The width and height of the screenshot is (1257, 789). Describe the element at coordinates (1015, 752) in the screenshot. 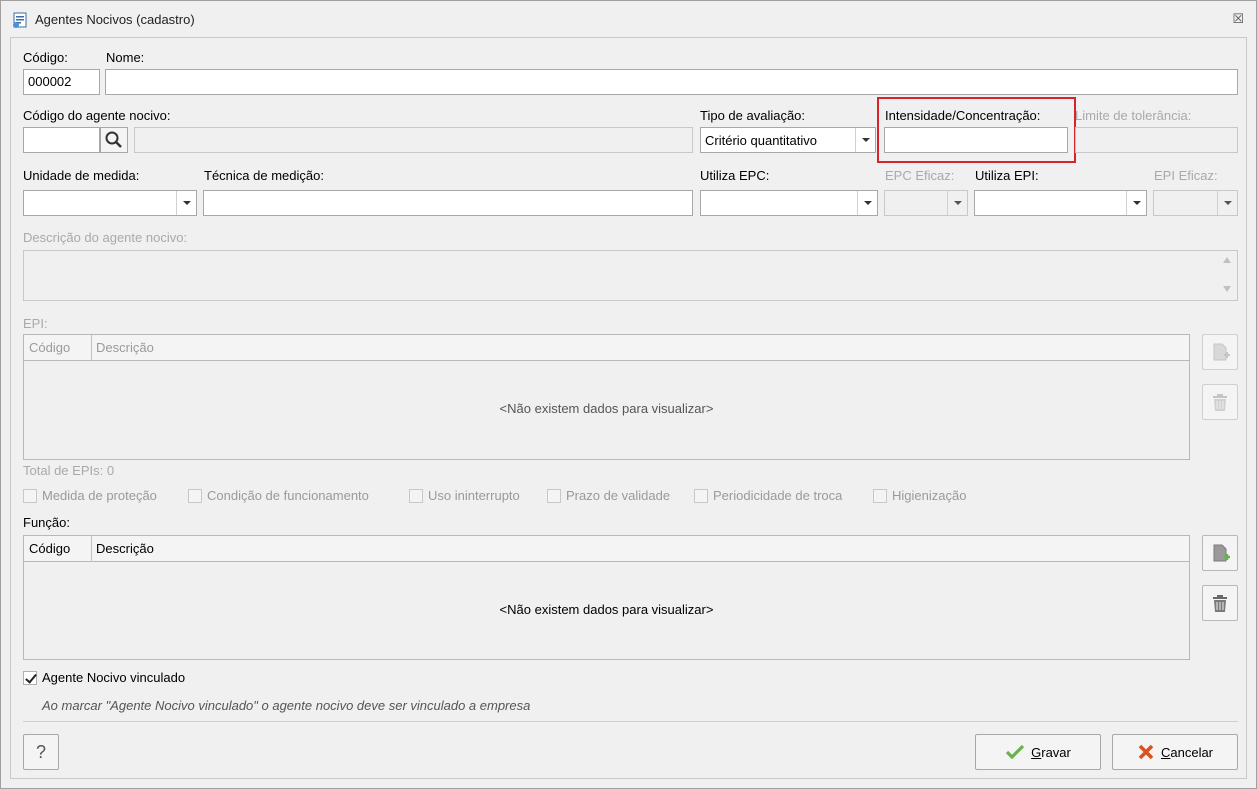

I see `check-icon` at that location.